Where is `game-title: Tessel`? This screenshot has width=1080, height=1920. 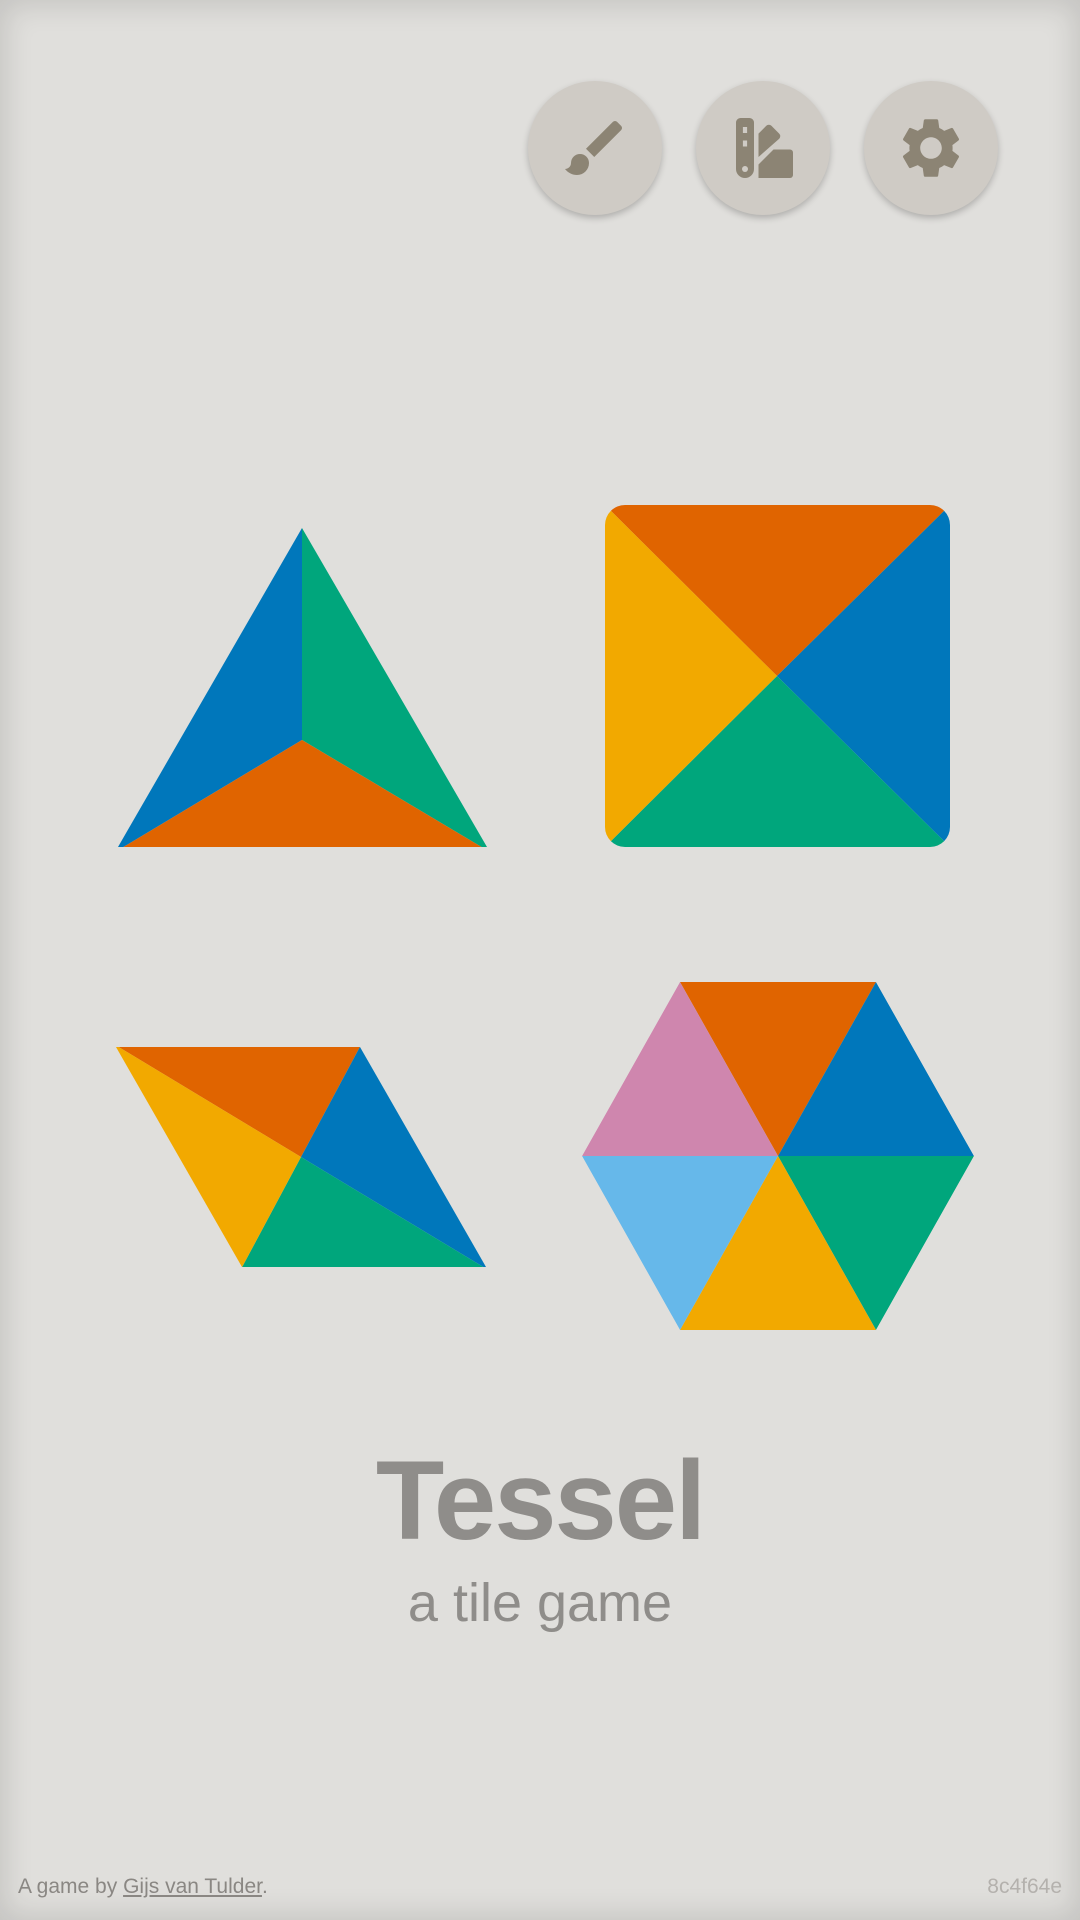
game-title: Tessel is located at coordinates (540, 1500).